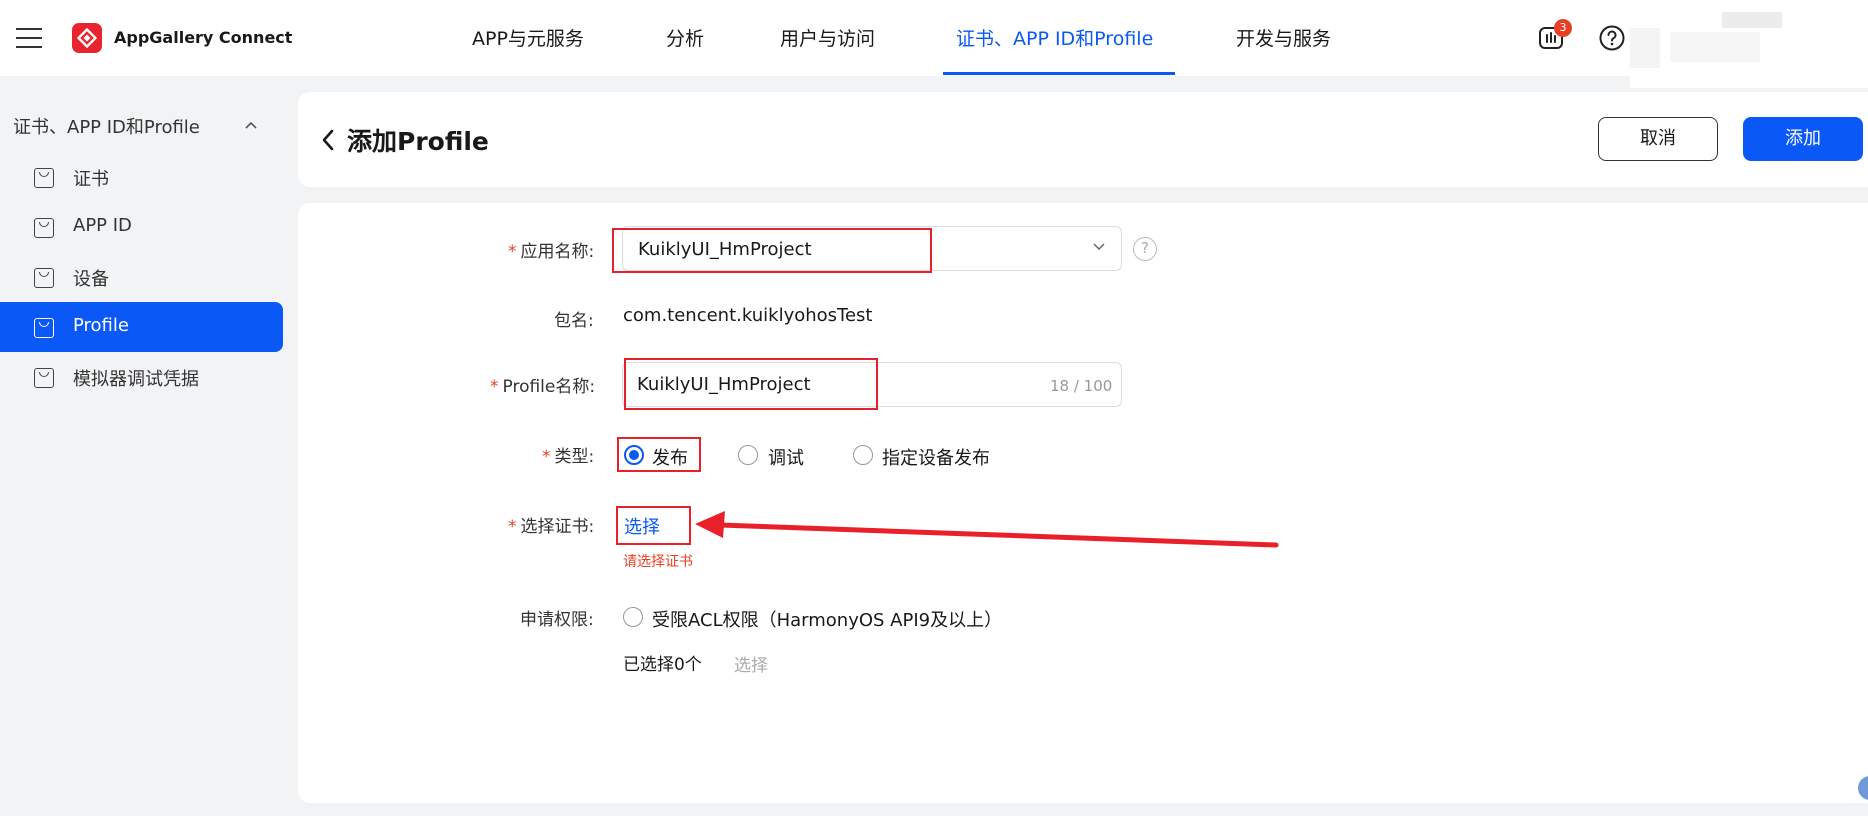 The height and width of the screenshot is (816, 1868). I want to click on certificate-label: * 选择证书:, so click(551, 524).